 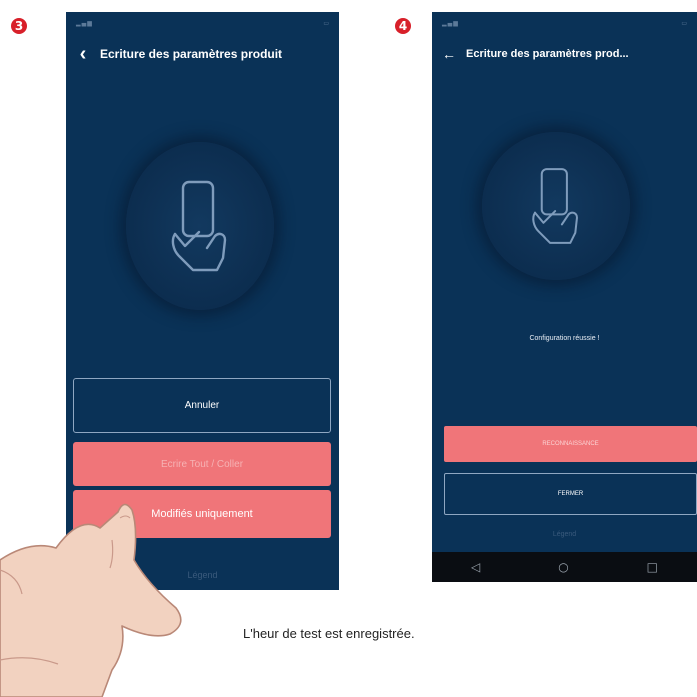 I want to click on close-button: FERMER, so click(x=570, y=494).